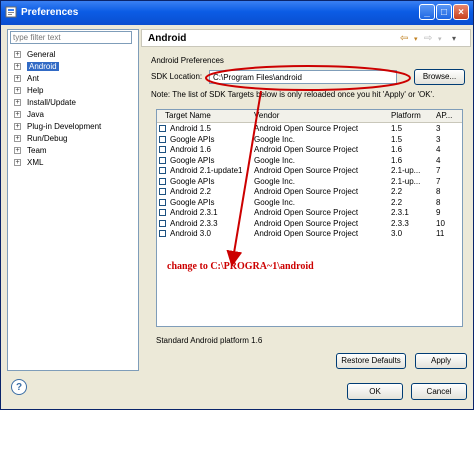 The width and height of the screenshot is (474, 464). I want to click on close-button: ×, so click(461, 12).